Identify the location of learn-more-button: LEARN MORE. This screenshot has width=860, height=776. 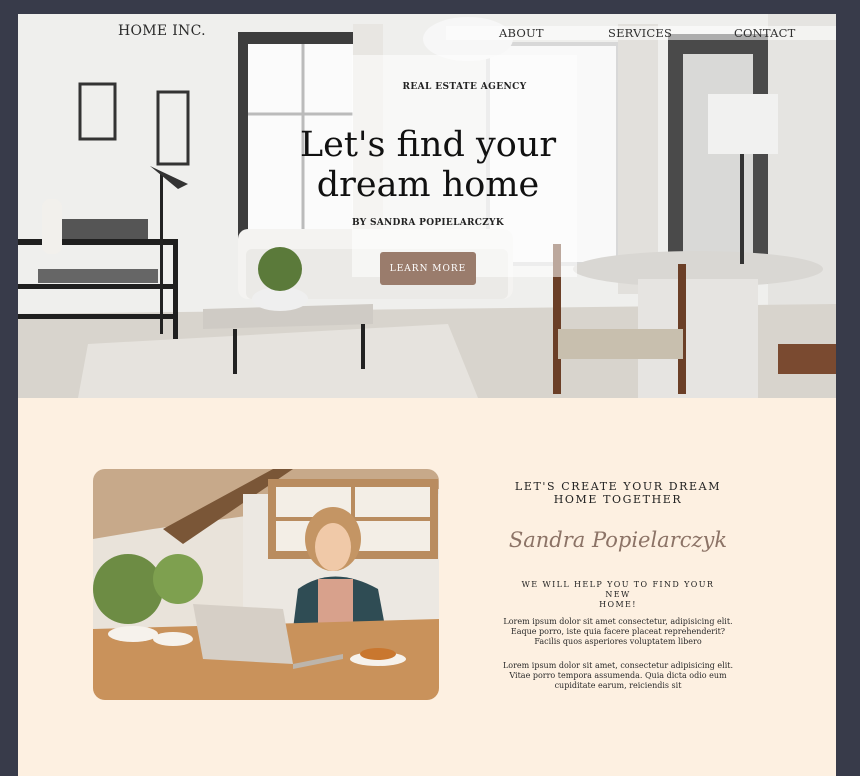
(428, 268).